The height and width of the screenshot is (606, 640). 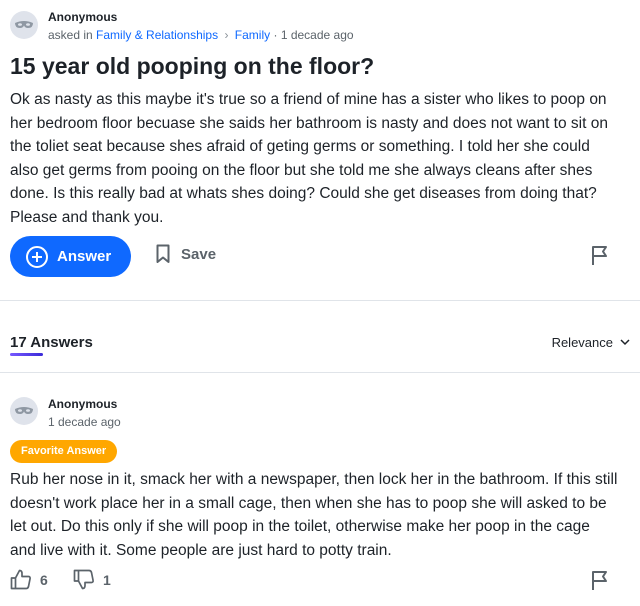 What do you see at coordinates (320, 300) in the screenshot?
I see `section-divider` at bounding box center [320, 300].